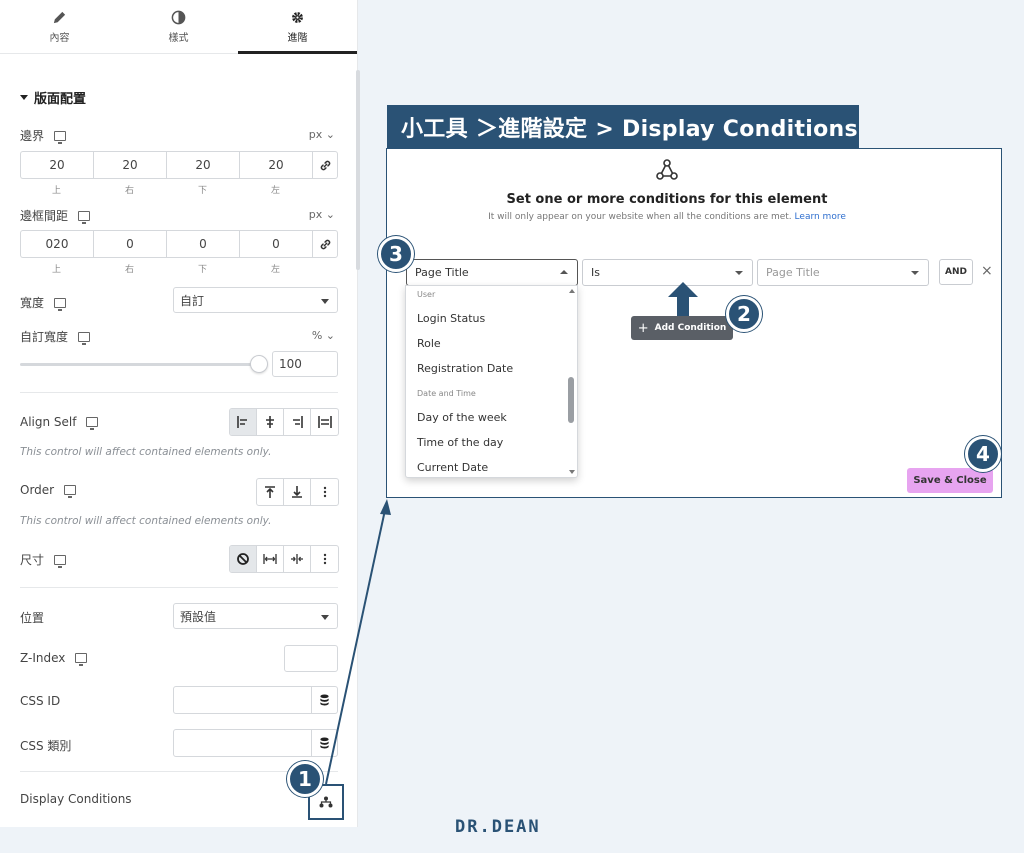 This screenshot has height=853, width=1024. Describe the element at coordinates (56, 165) in the screenshot. I see `margin-top-input: 20` at that location.